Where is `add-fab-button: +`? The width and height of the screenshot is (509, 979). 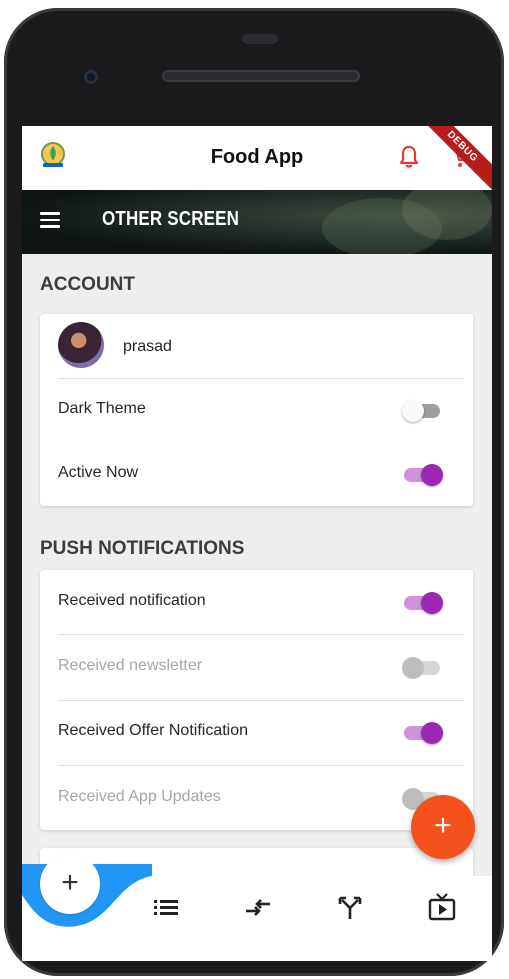 add-fab-button: + is located at coordinates (443, 827).